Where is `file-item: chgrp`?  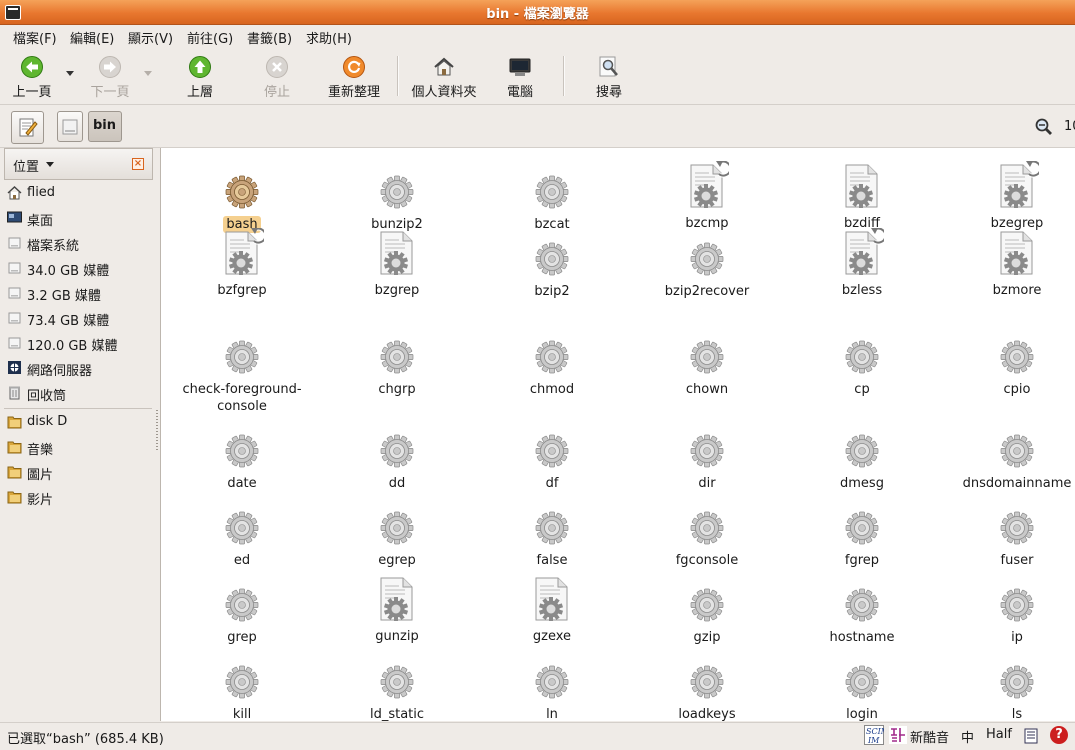
file-item: chgrp is located at coordinates (397, 368).